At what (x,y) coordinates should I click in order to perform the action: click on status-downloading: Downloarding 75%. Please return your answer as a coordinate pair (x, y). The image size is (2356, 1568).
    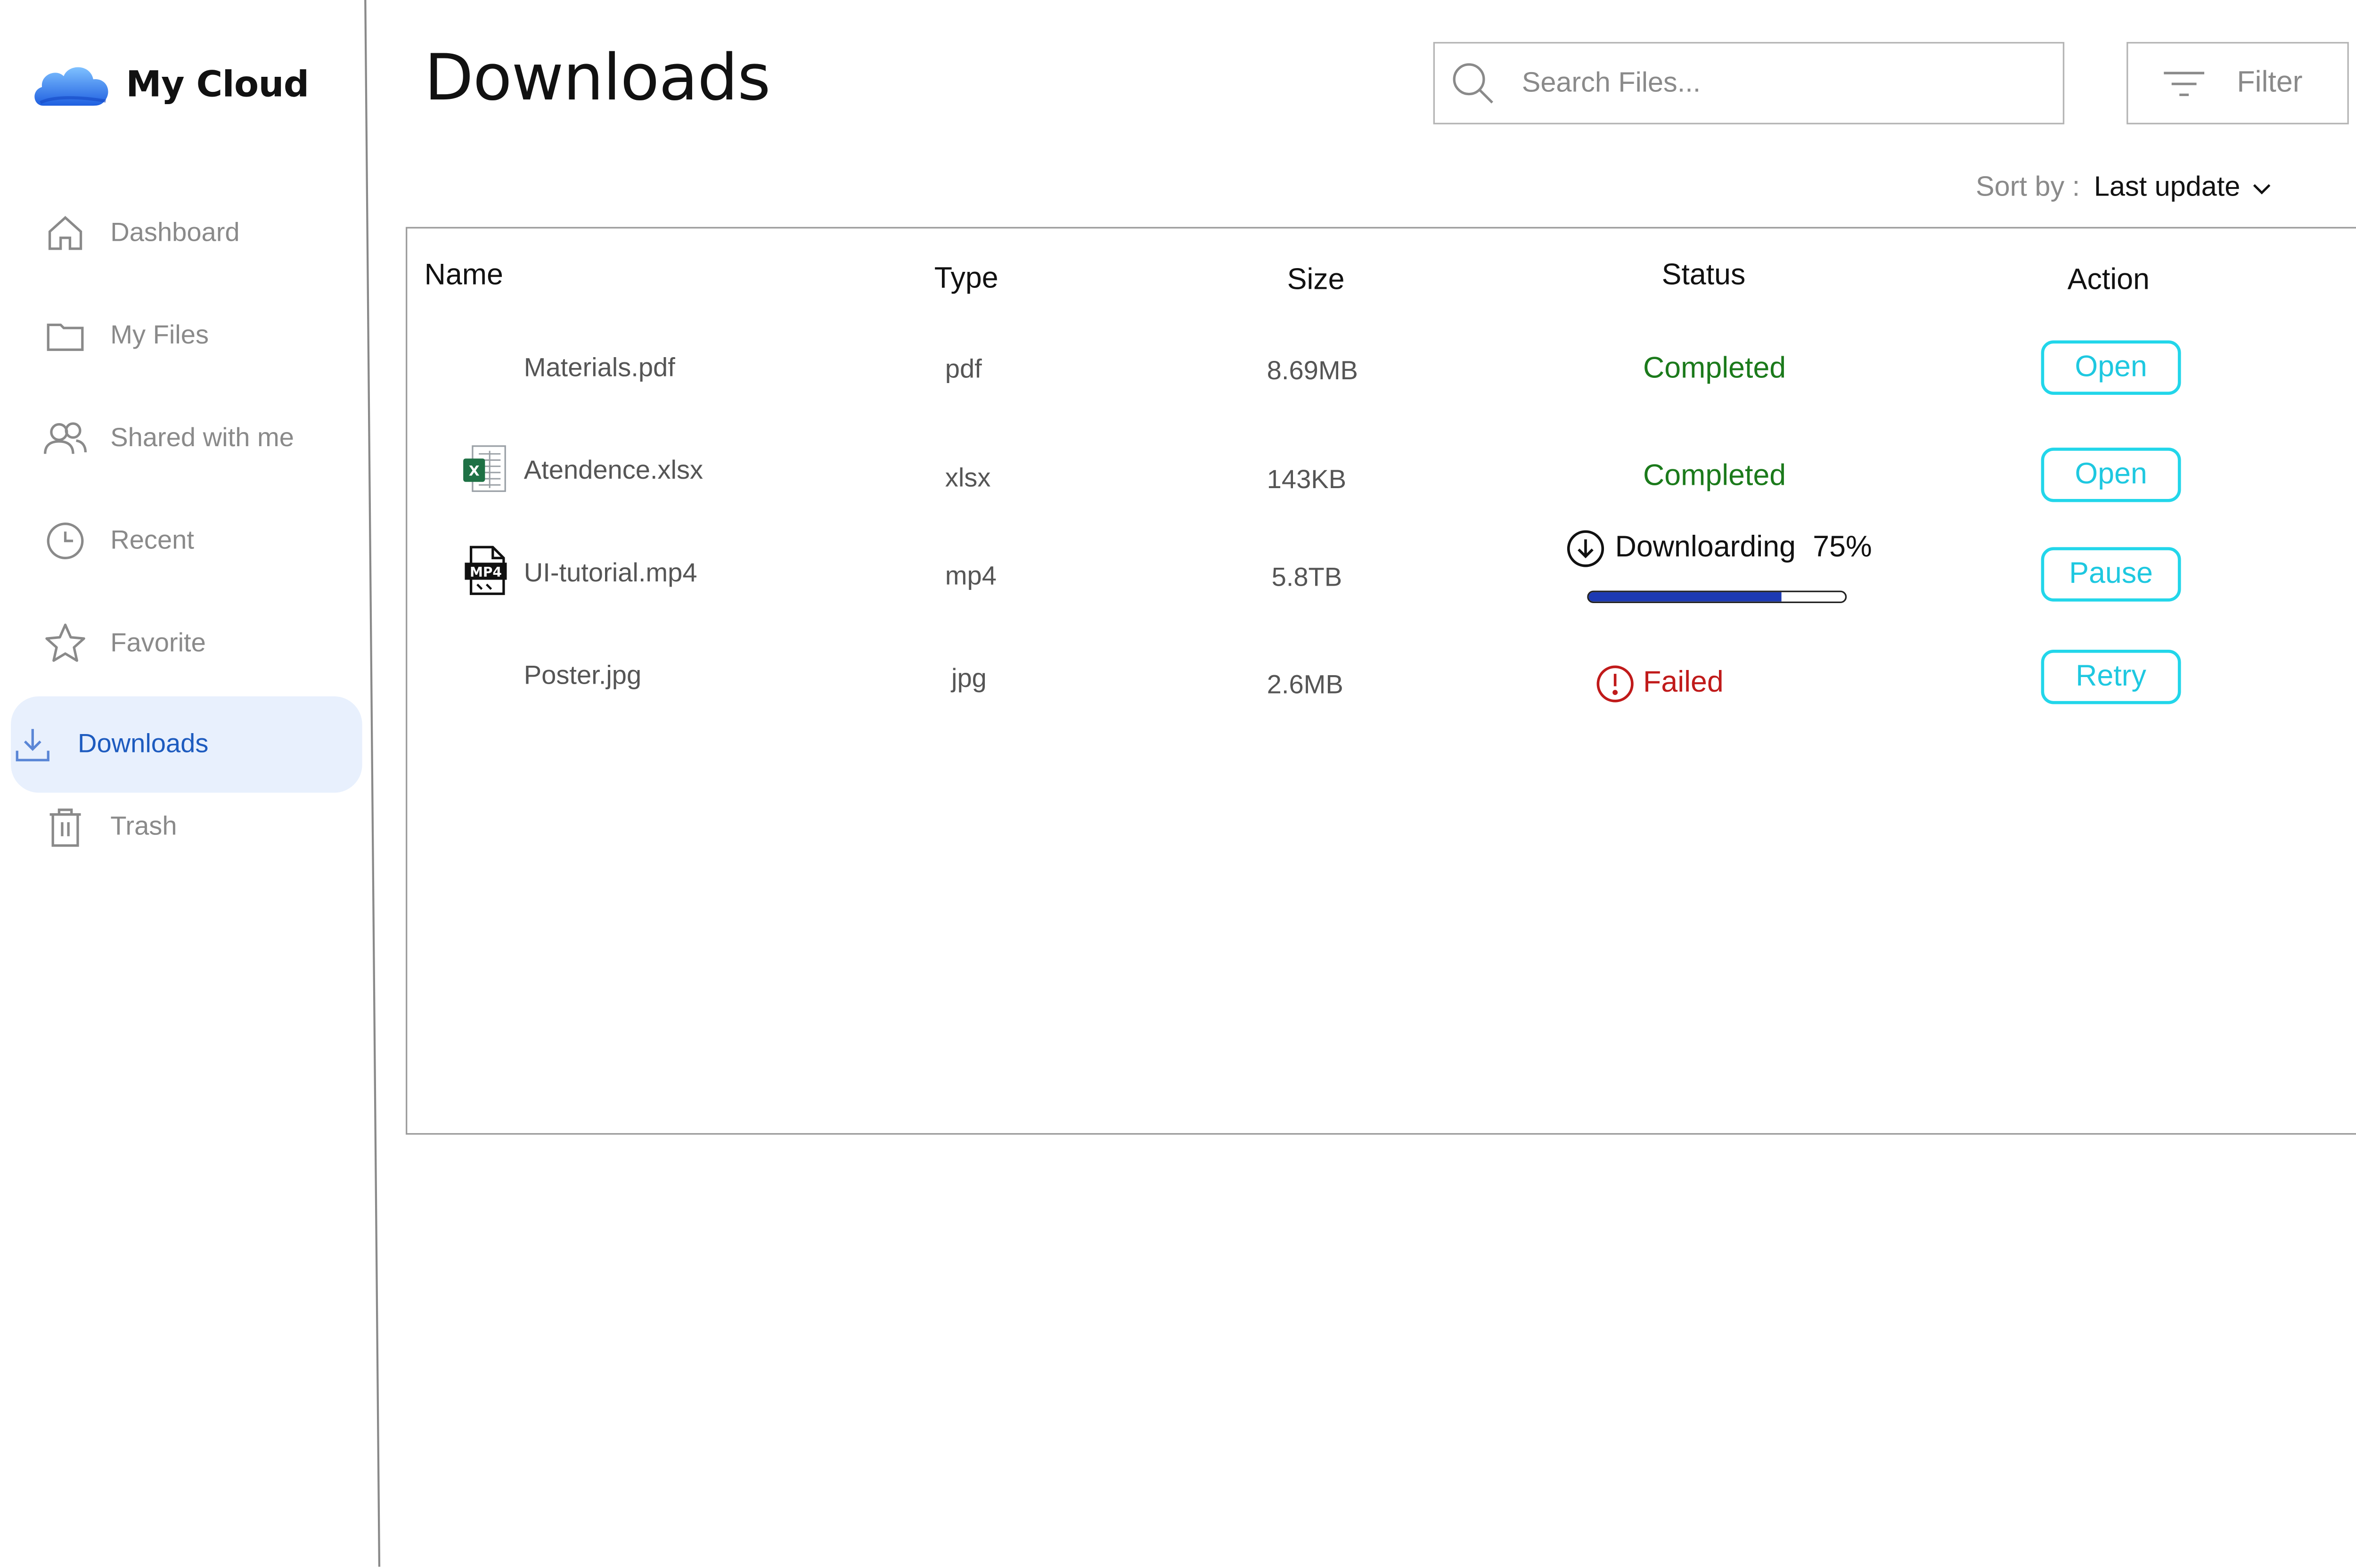
    Looking at the image, I should click on (1718, 549).